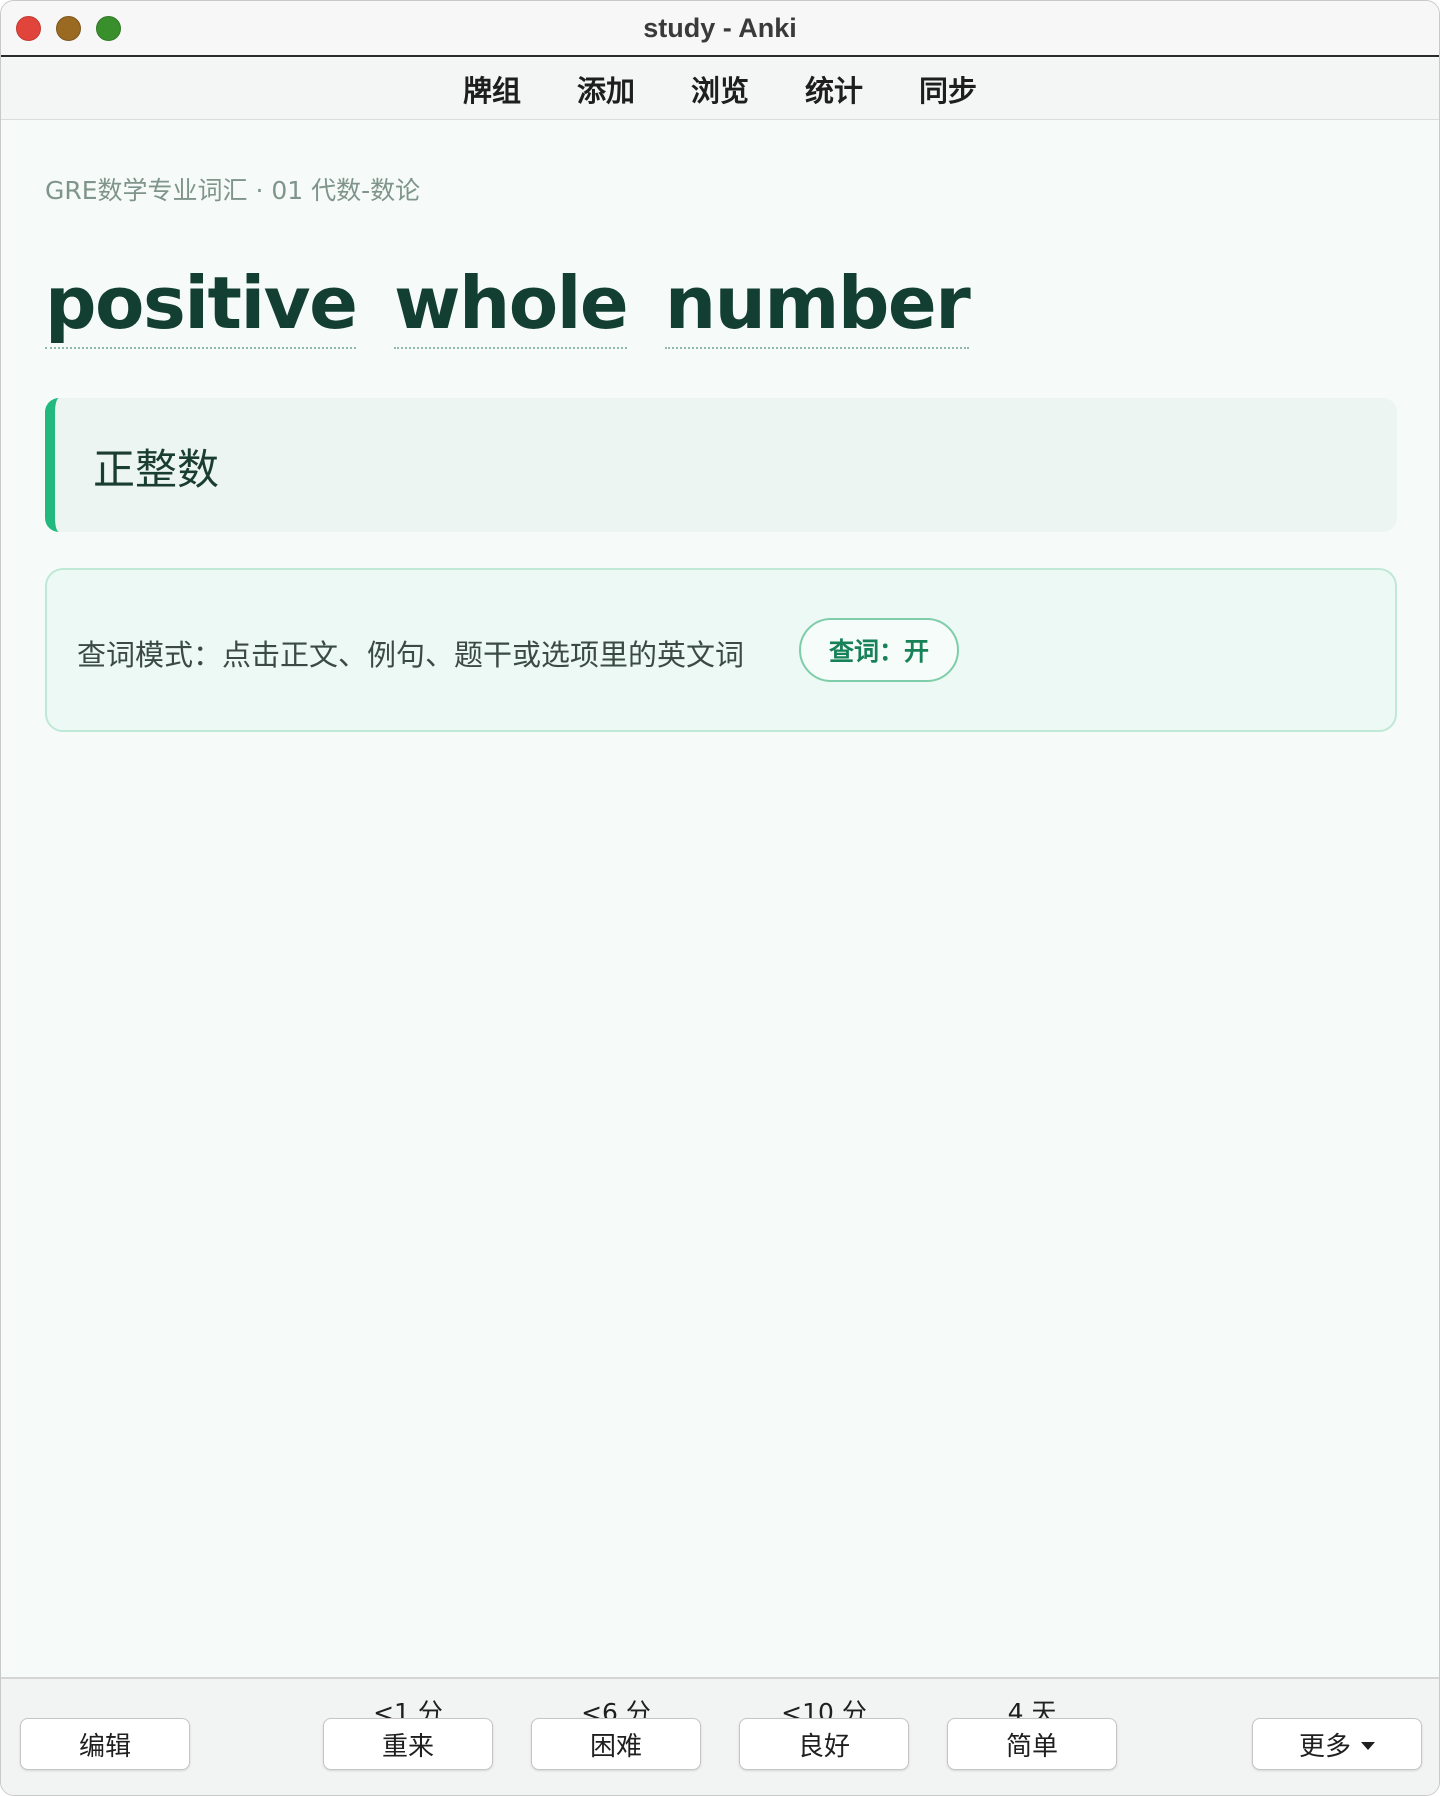 The height and width of the screenshot is (1796, 1440). I want to click on main-toolbar: 牌组 添加 浏览 统计 同步, so click(720, 89).